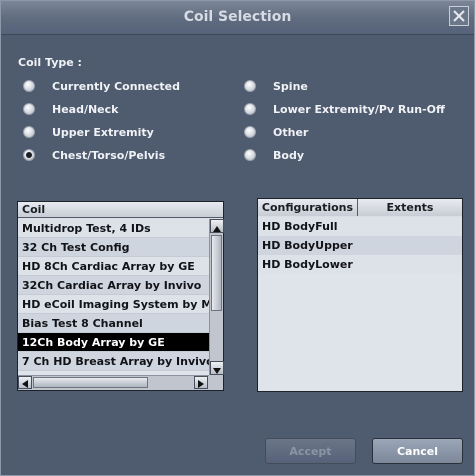 Image resolution: width=475 pixels, height=476 pixels. I want to click on coil-list-item: HD 8Ch Cardiac Array by GE, so click(113, 266).